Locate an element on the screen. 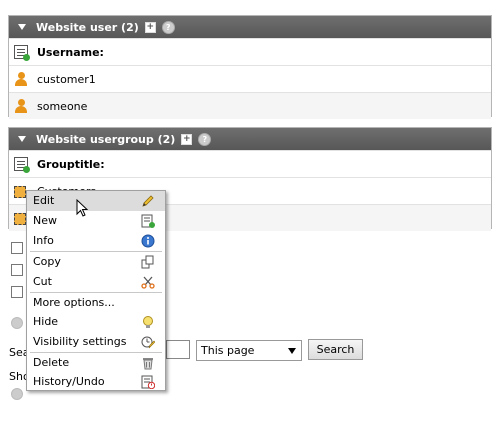 The image size is (498, 427). menu-item-label: New is located at coordinates (45, 220).